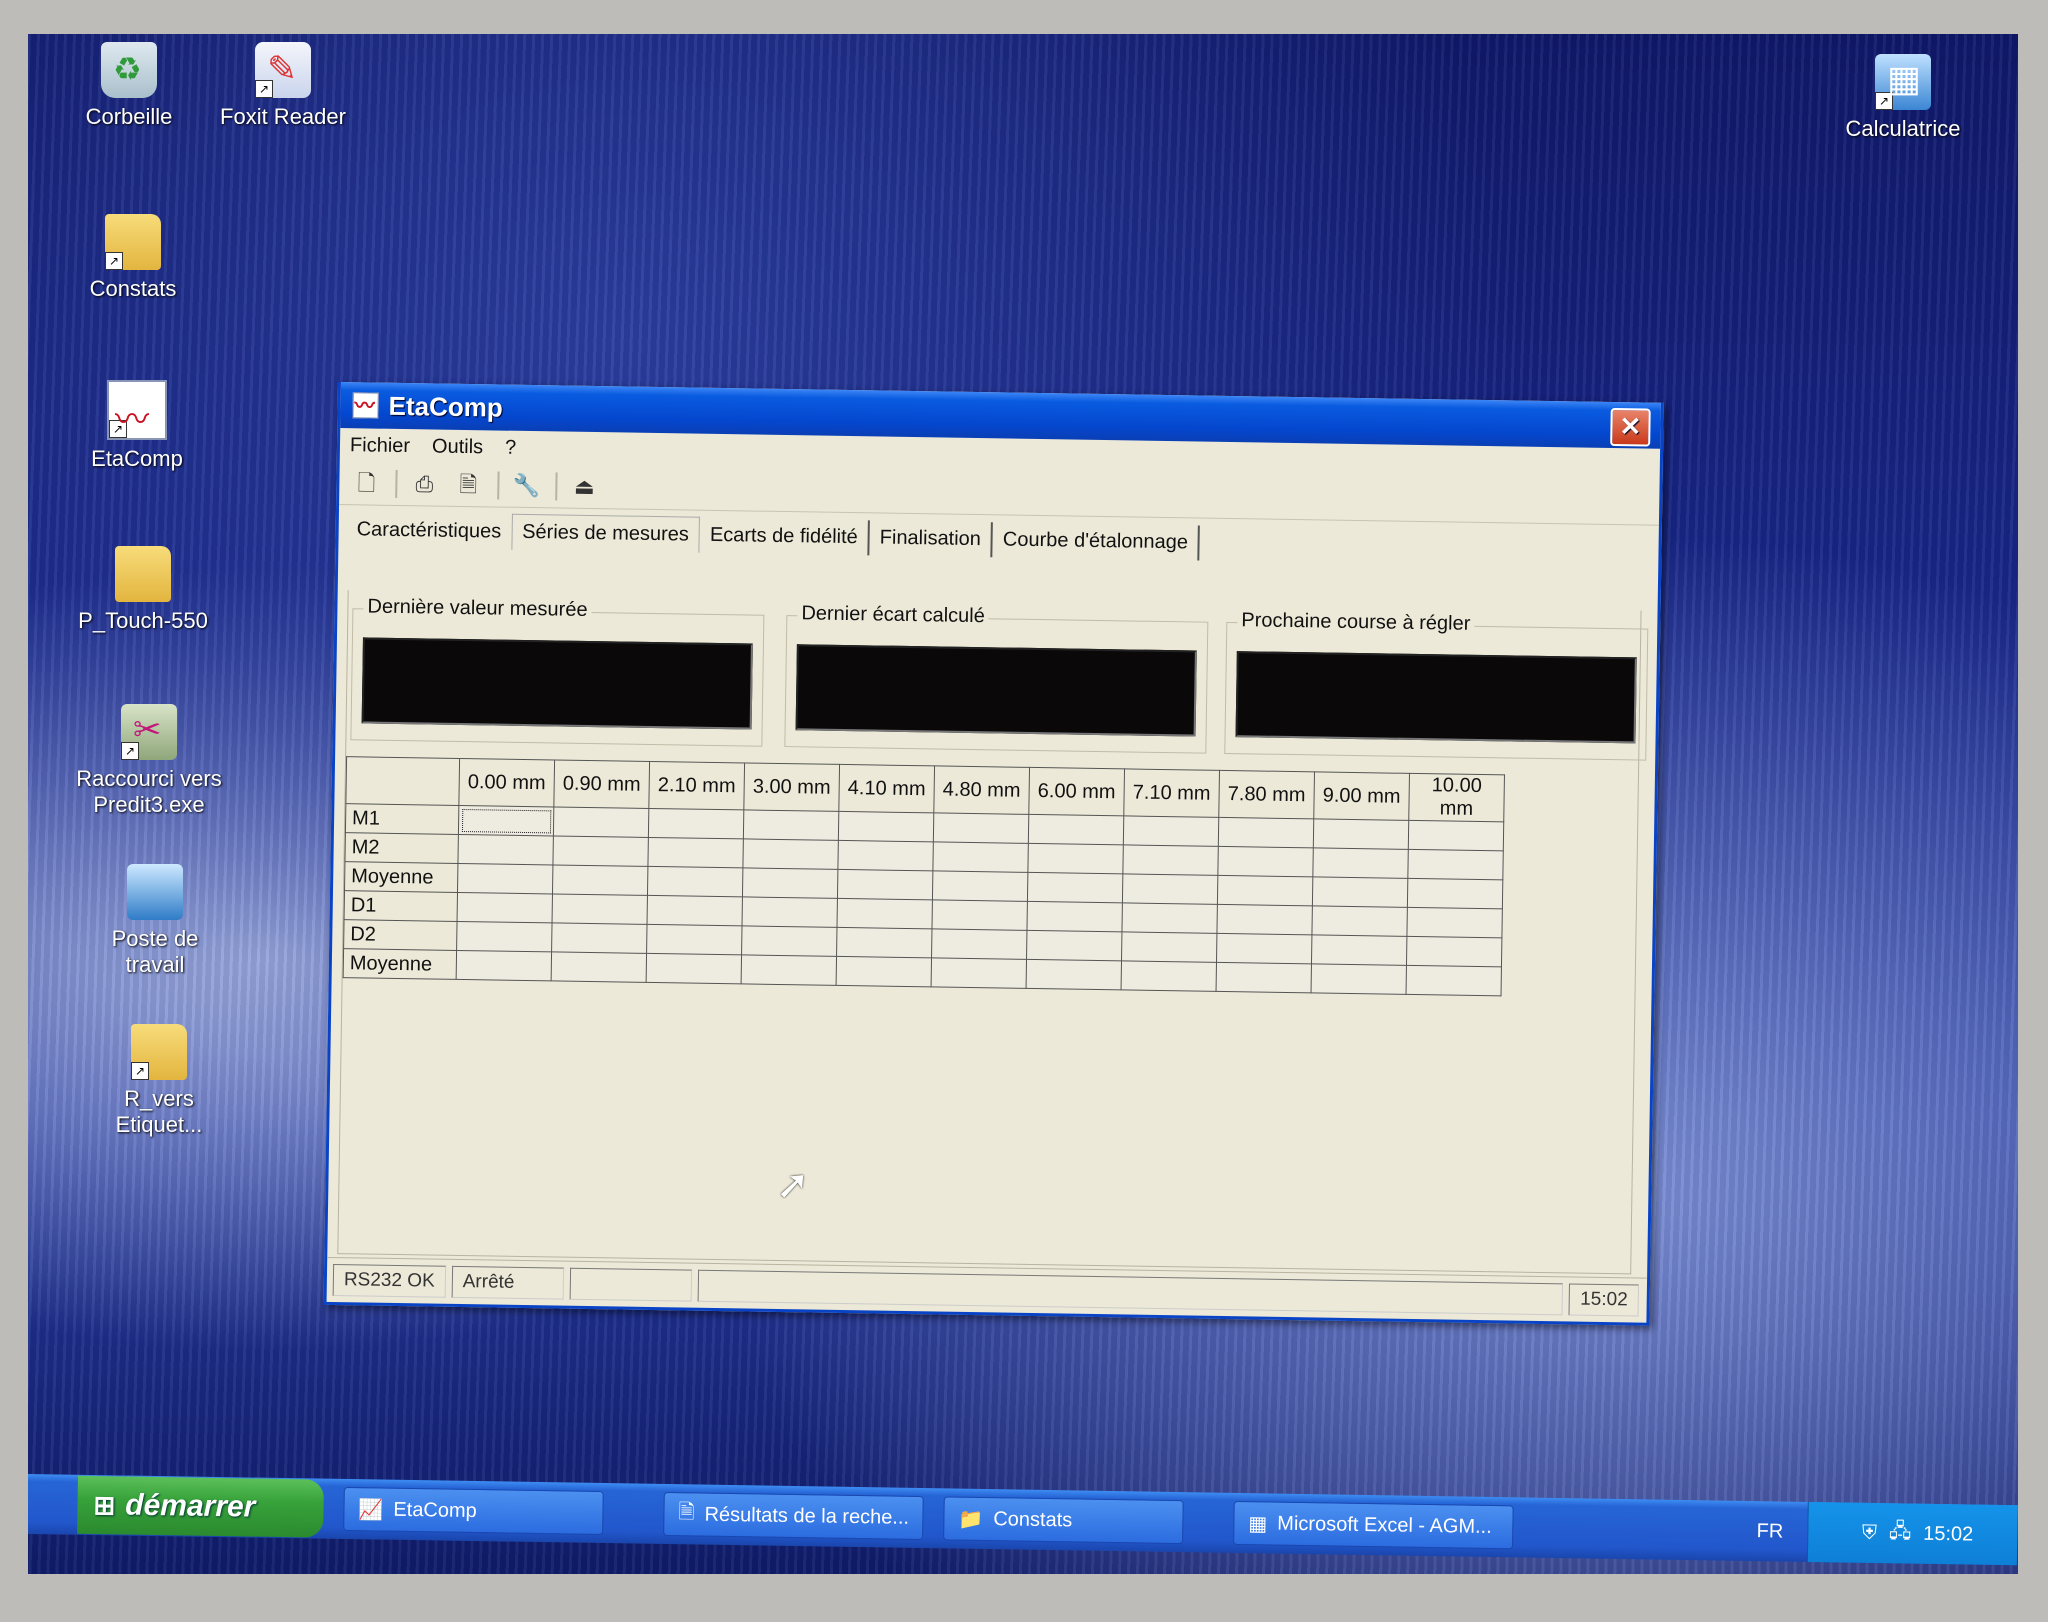 Image resolution: width=2048 pixels, height=1622 pixels. Describe the element at coordinates (155, 921) in the screenshot. I see `desktop-icon-my-computer: Poste de travail` at that location.